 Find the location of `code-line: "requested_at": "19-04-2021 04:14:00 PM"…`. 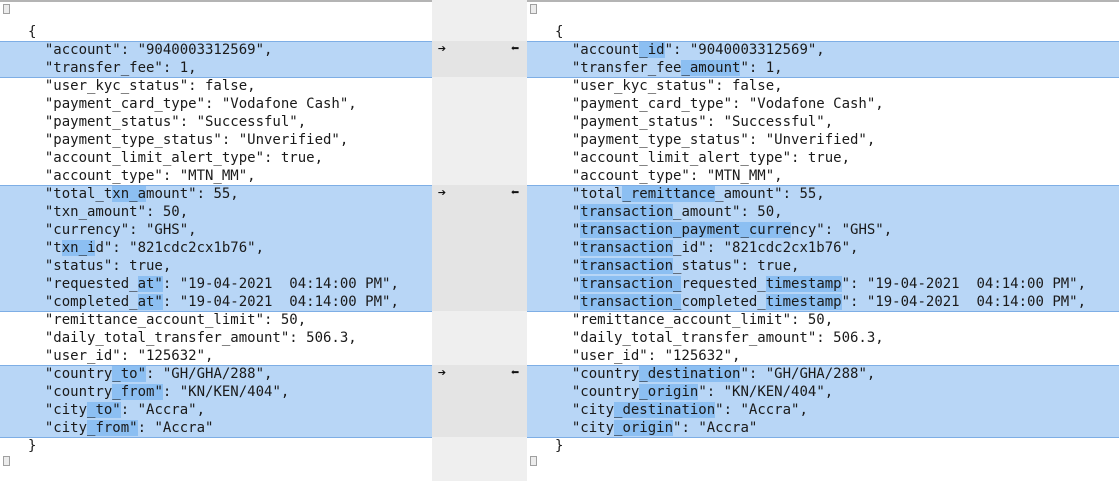

code-line: "requested_at": "19-04-2021 04:14:00 PM"… is located at coordinates (213, 284).